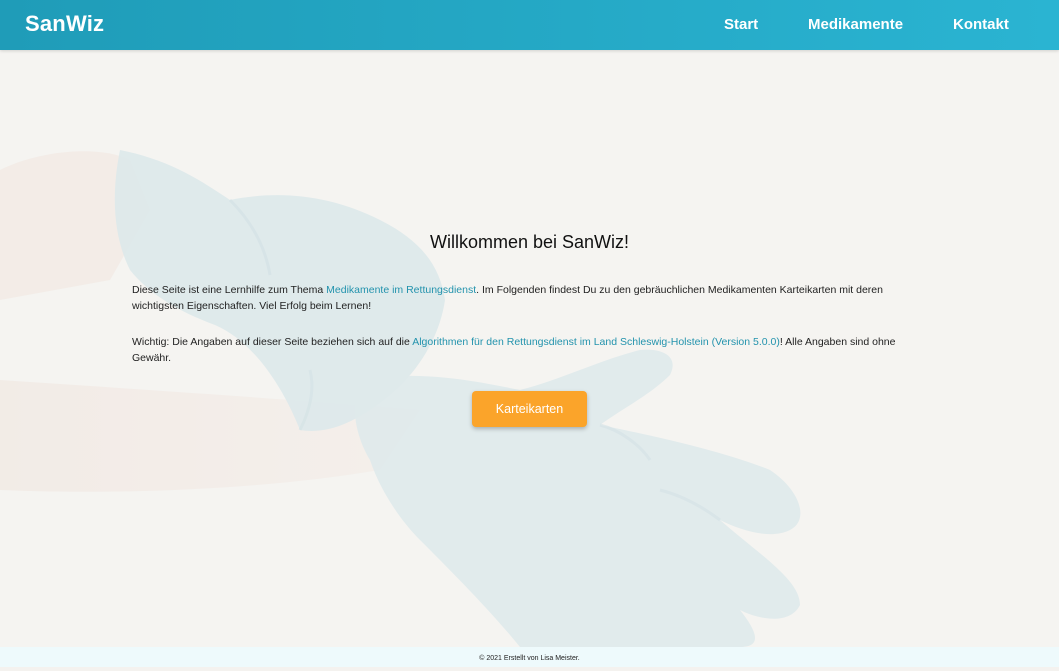  What do you see at coordinates (64, 24) in the screenshot?
I see `brand-logo: SanWiz` at bounding box center [64, 24].